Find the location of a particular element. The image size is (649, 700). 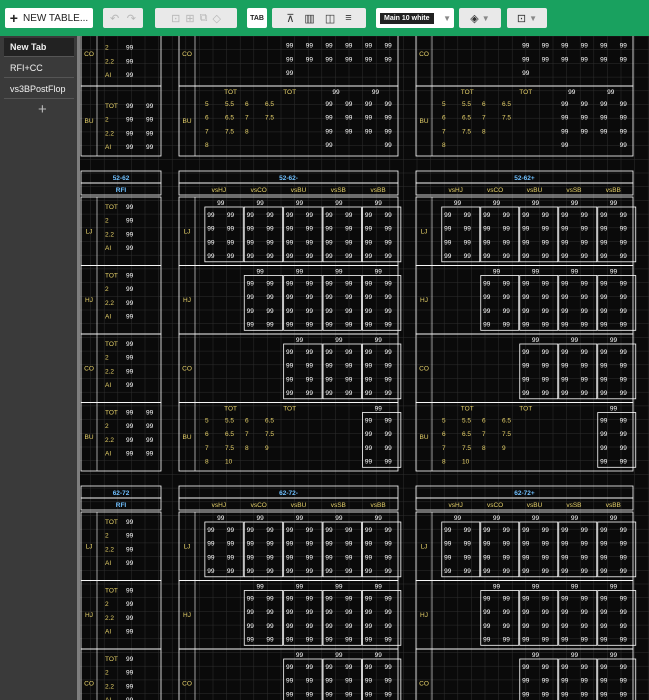

copy-format-icon: ⧉ is located at coordinates (204, 18).